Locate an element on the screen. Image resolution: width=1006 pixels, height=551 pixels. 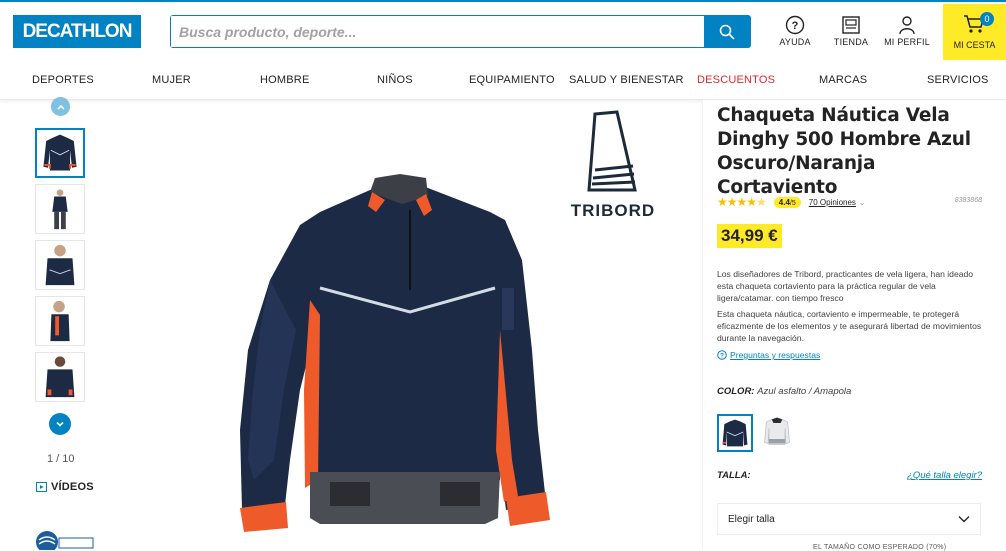
search-input is located at coordinates (437, 31).